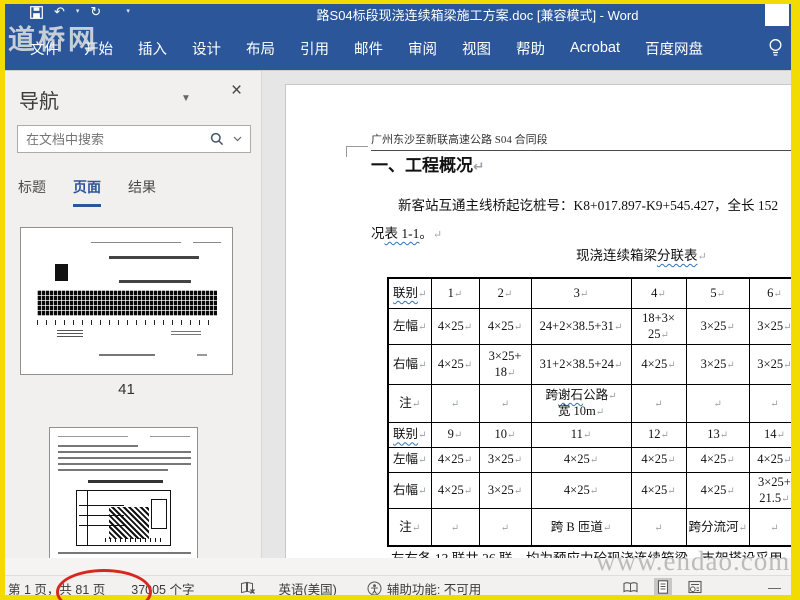  Describe the element at coordinates (674, 48) in the screenshot. I see `ribbon-tab-11: 百度网盘` at that location.